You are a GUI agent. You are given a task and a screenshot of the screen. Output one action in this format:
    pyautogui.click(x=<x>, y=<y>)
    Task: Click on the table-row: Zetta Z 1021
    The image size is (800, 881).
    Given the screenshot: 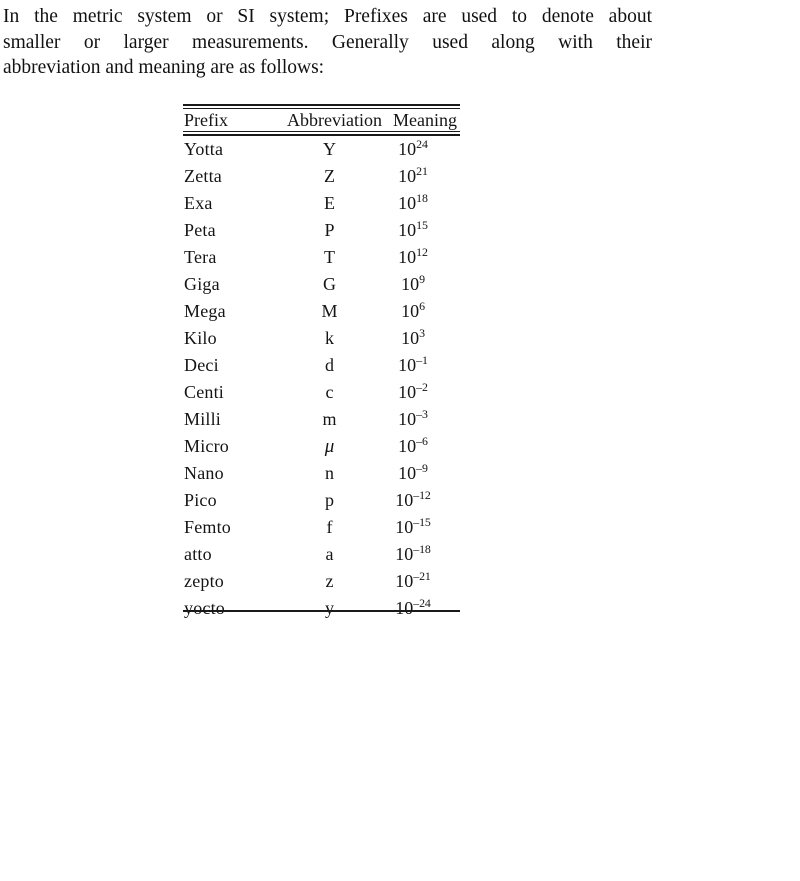 What is the action you would take?
    pyautogui.click(x=321, y=176)
    